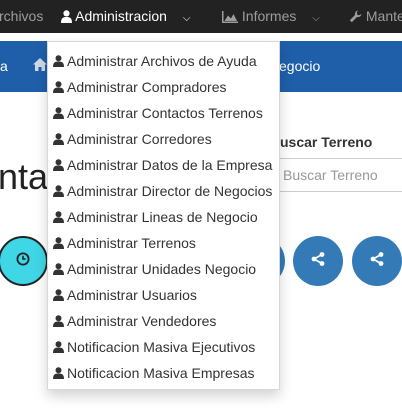 This screenshot has height=415, width=402. I want to click on menu-item-label: Administrar Corredores, so click(139, 139).